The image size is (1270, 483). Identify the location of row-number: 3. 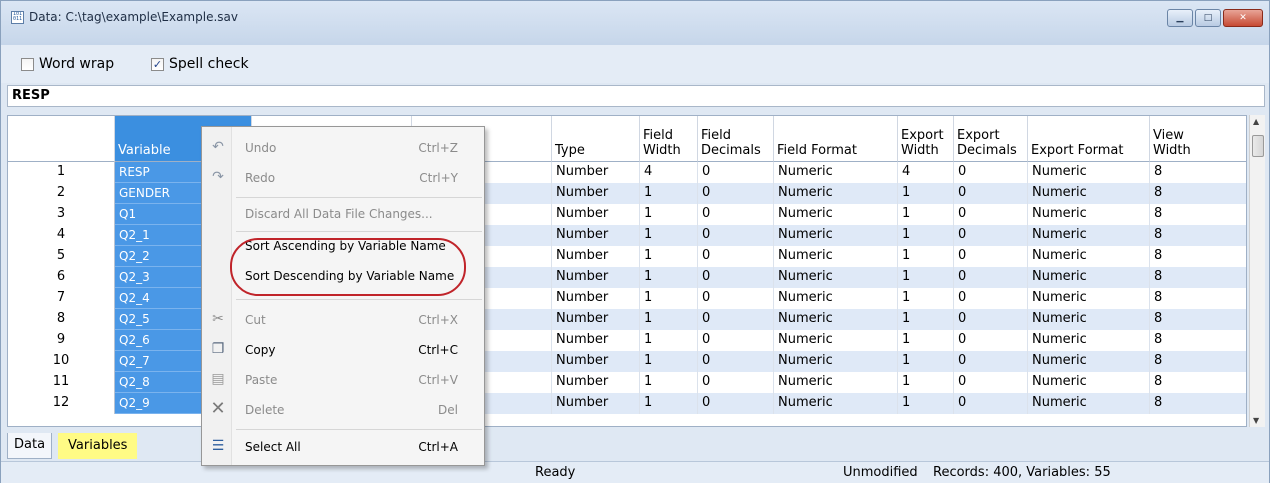
(61, 214).